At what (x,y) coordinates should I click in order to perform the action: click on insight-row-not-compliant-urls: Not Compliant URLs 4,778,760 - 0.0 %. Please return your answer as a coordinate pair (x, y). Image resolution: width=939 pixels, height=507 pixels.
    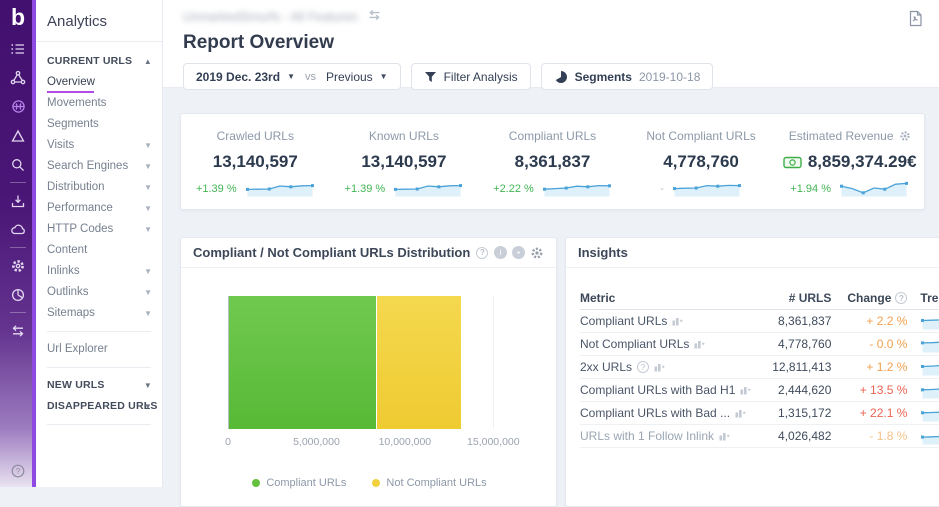
    Looking at the image, I should click on (759, 344).